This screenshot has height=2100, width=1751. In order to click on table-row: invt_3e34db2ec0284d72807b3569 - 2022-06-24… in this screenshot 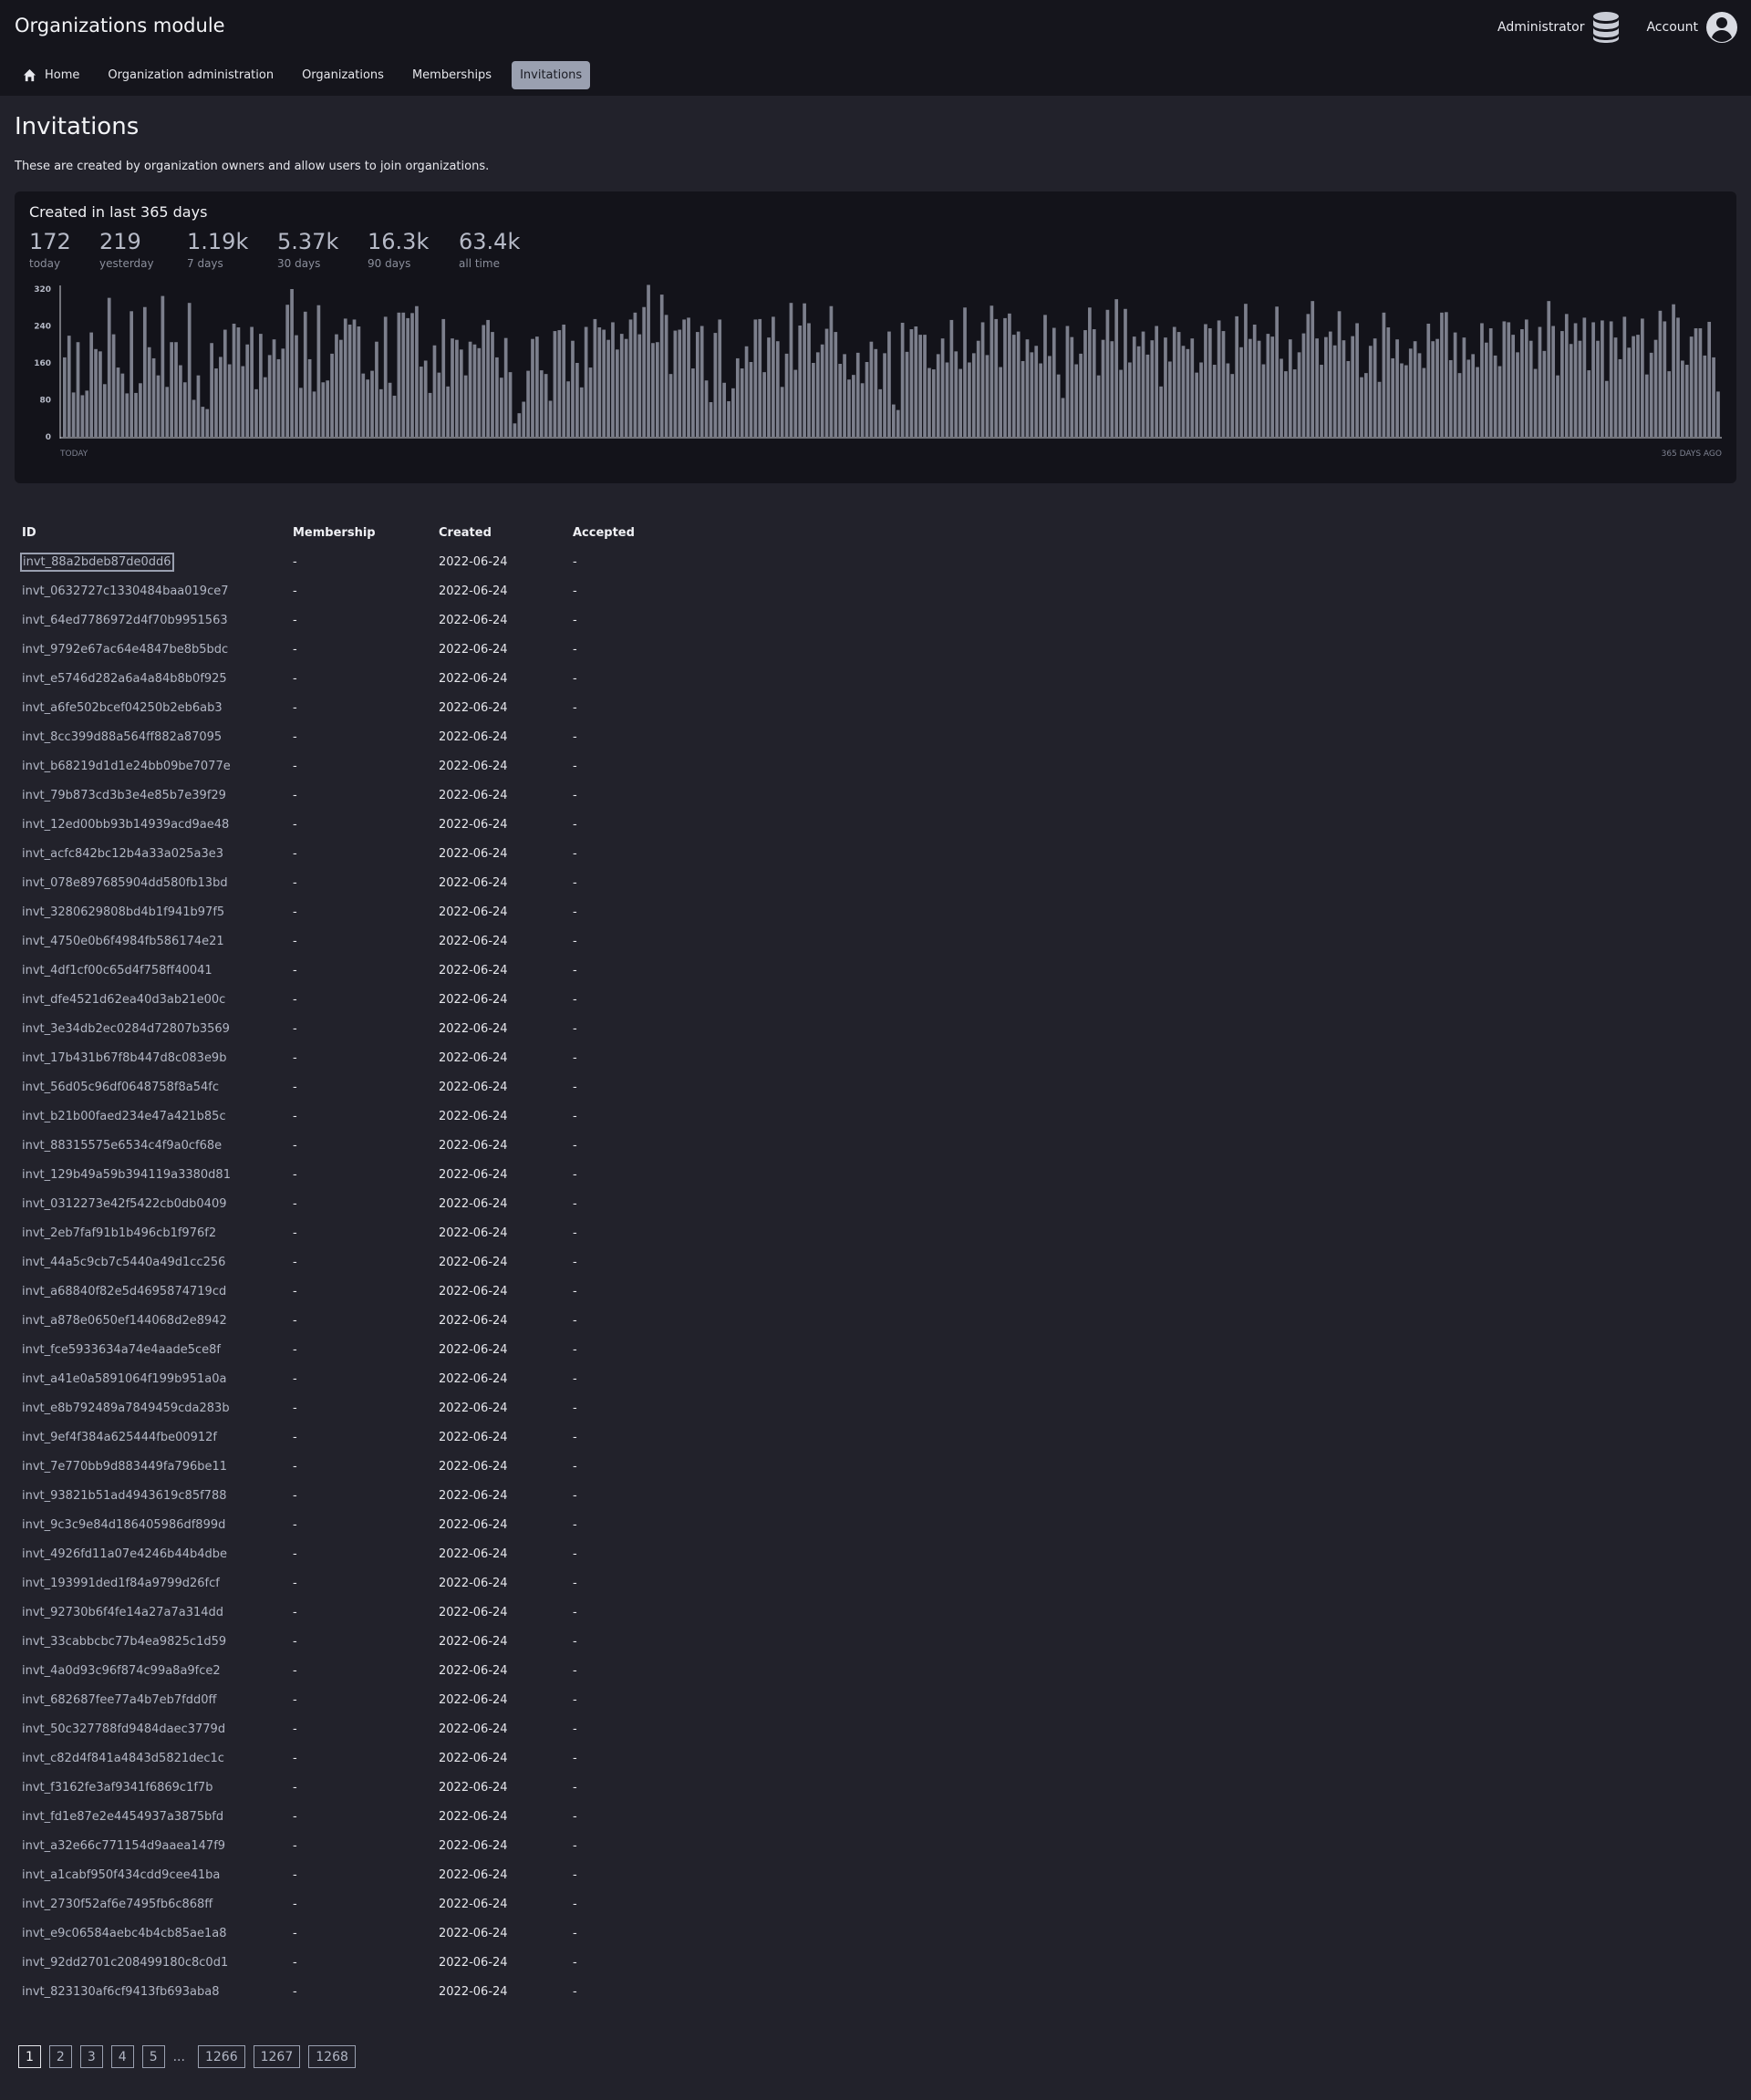, I will do `click(348, 1028)`.